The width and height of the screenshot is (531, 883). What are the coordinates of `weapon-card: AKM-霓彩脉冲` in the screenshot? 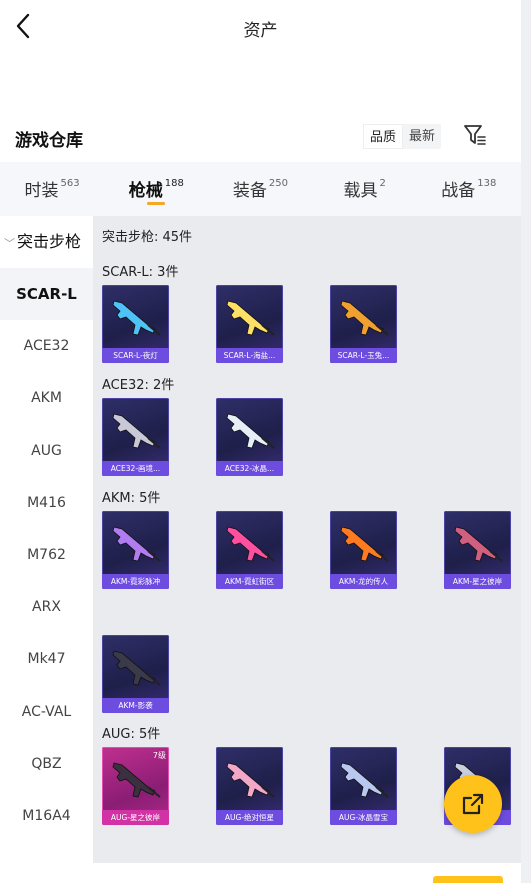 It's located at (135, 550).